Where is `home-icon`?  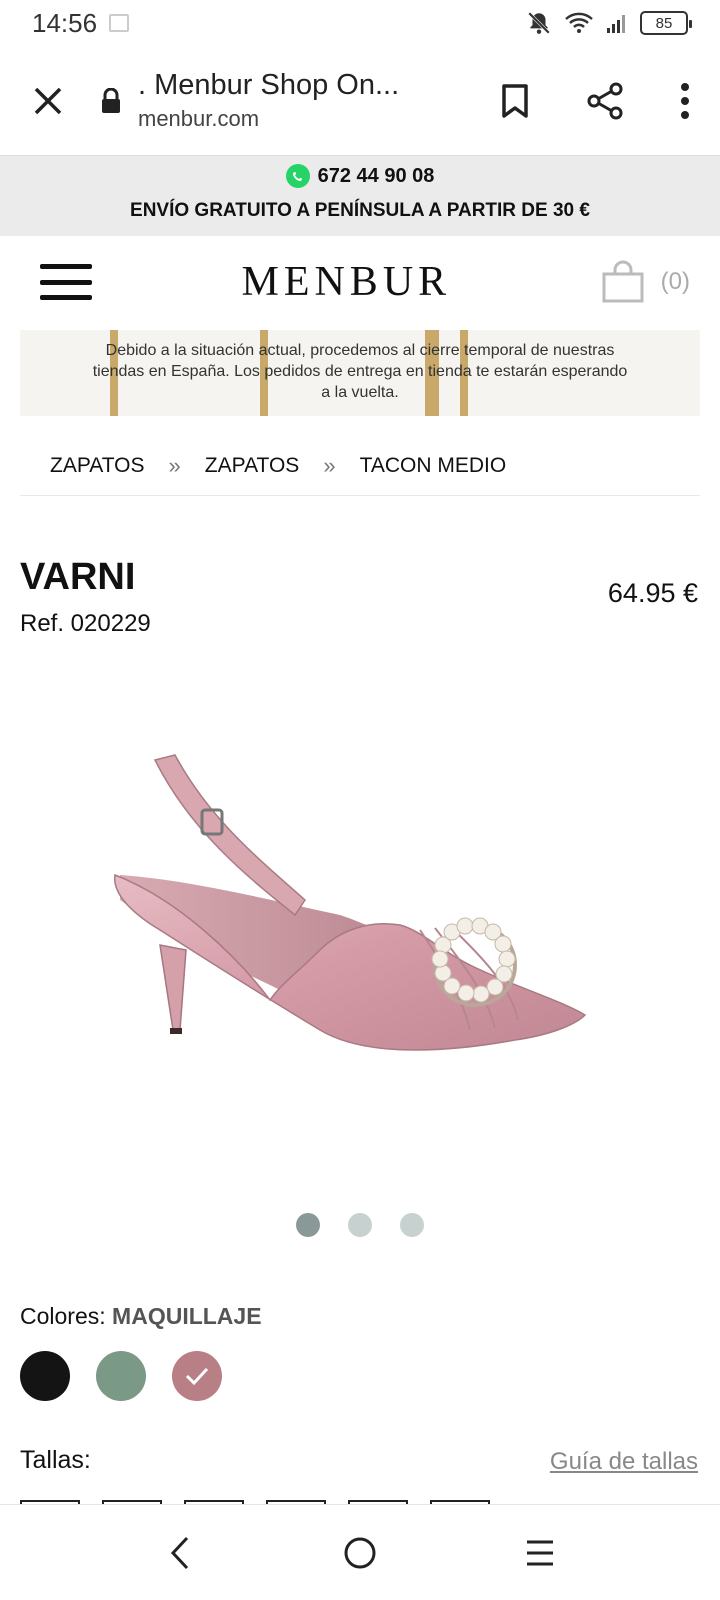
home-icon is located at coordinates (360, 1552).